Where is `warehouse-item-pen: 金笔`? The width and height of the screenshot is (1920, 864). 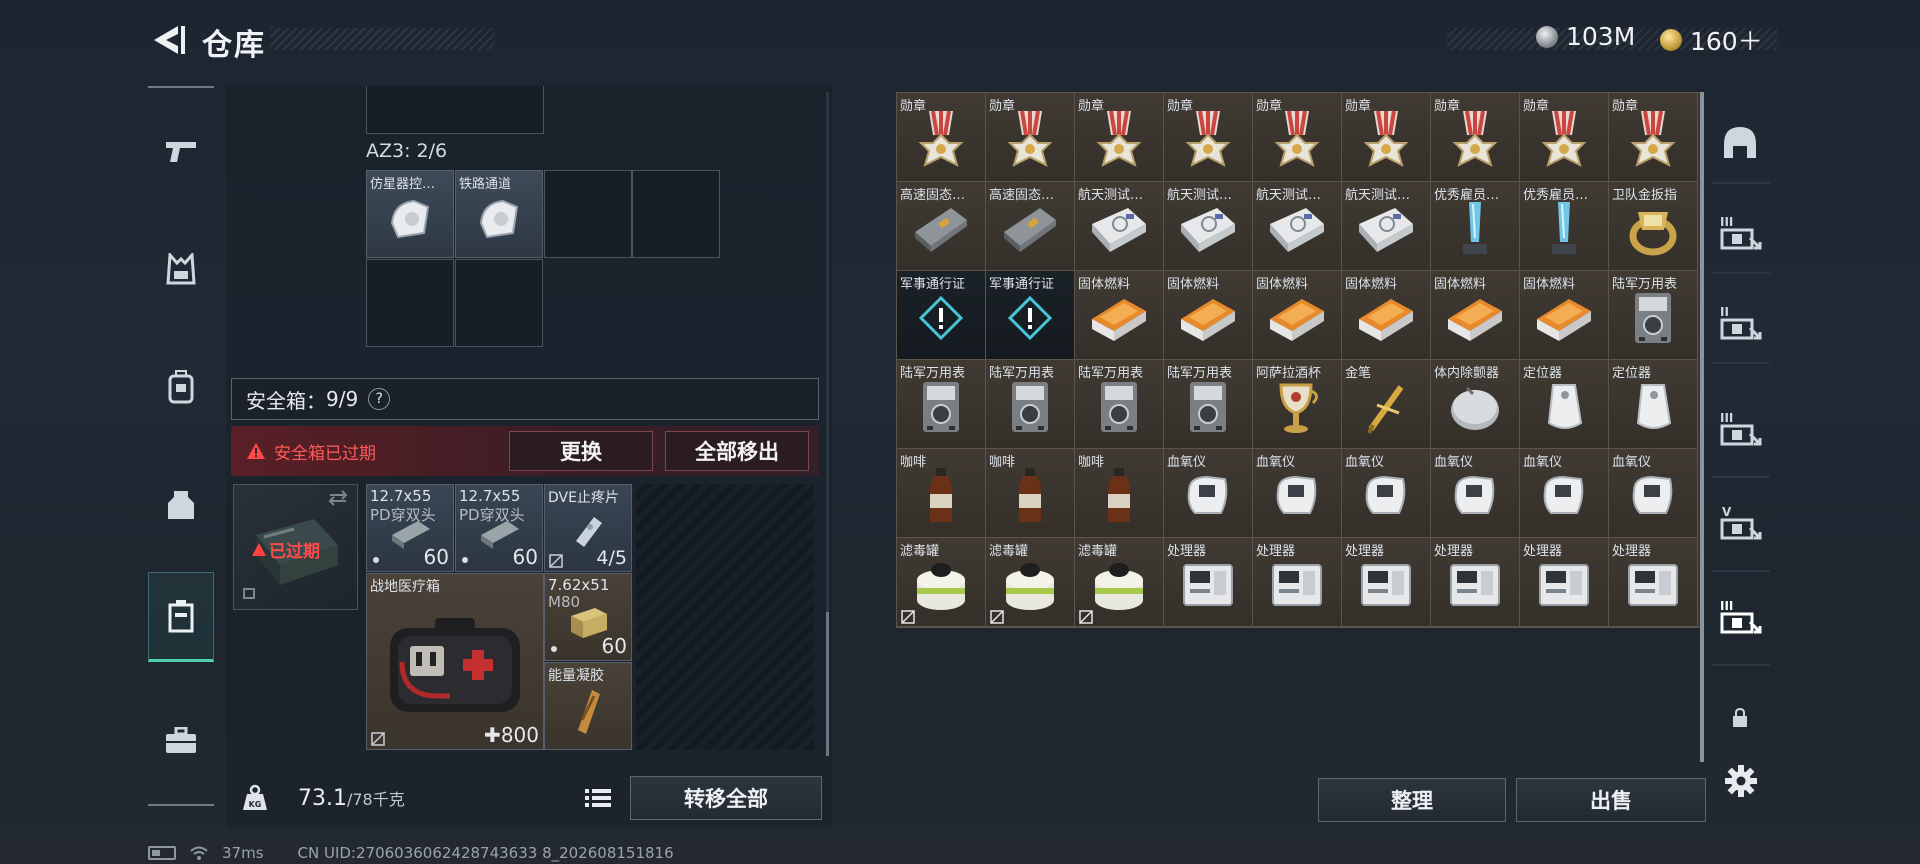
warehouse-item-pen: 金笔 is located at coordinates (1386, 404).